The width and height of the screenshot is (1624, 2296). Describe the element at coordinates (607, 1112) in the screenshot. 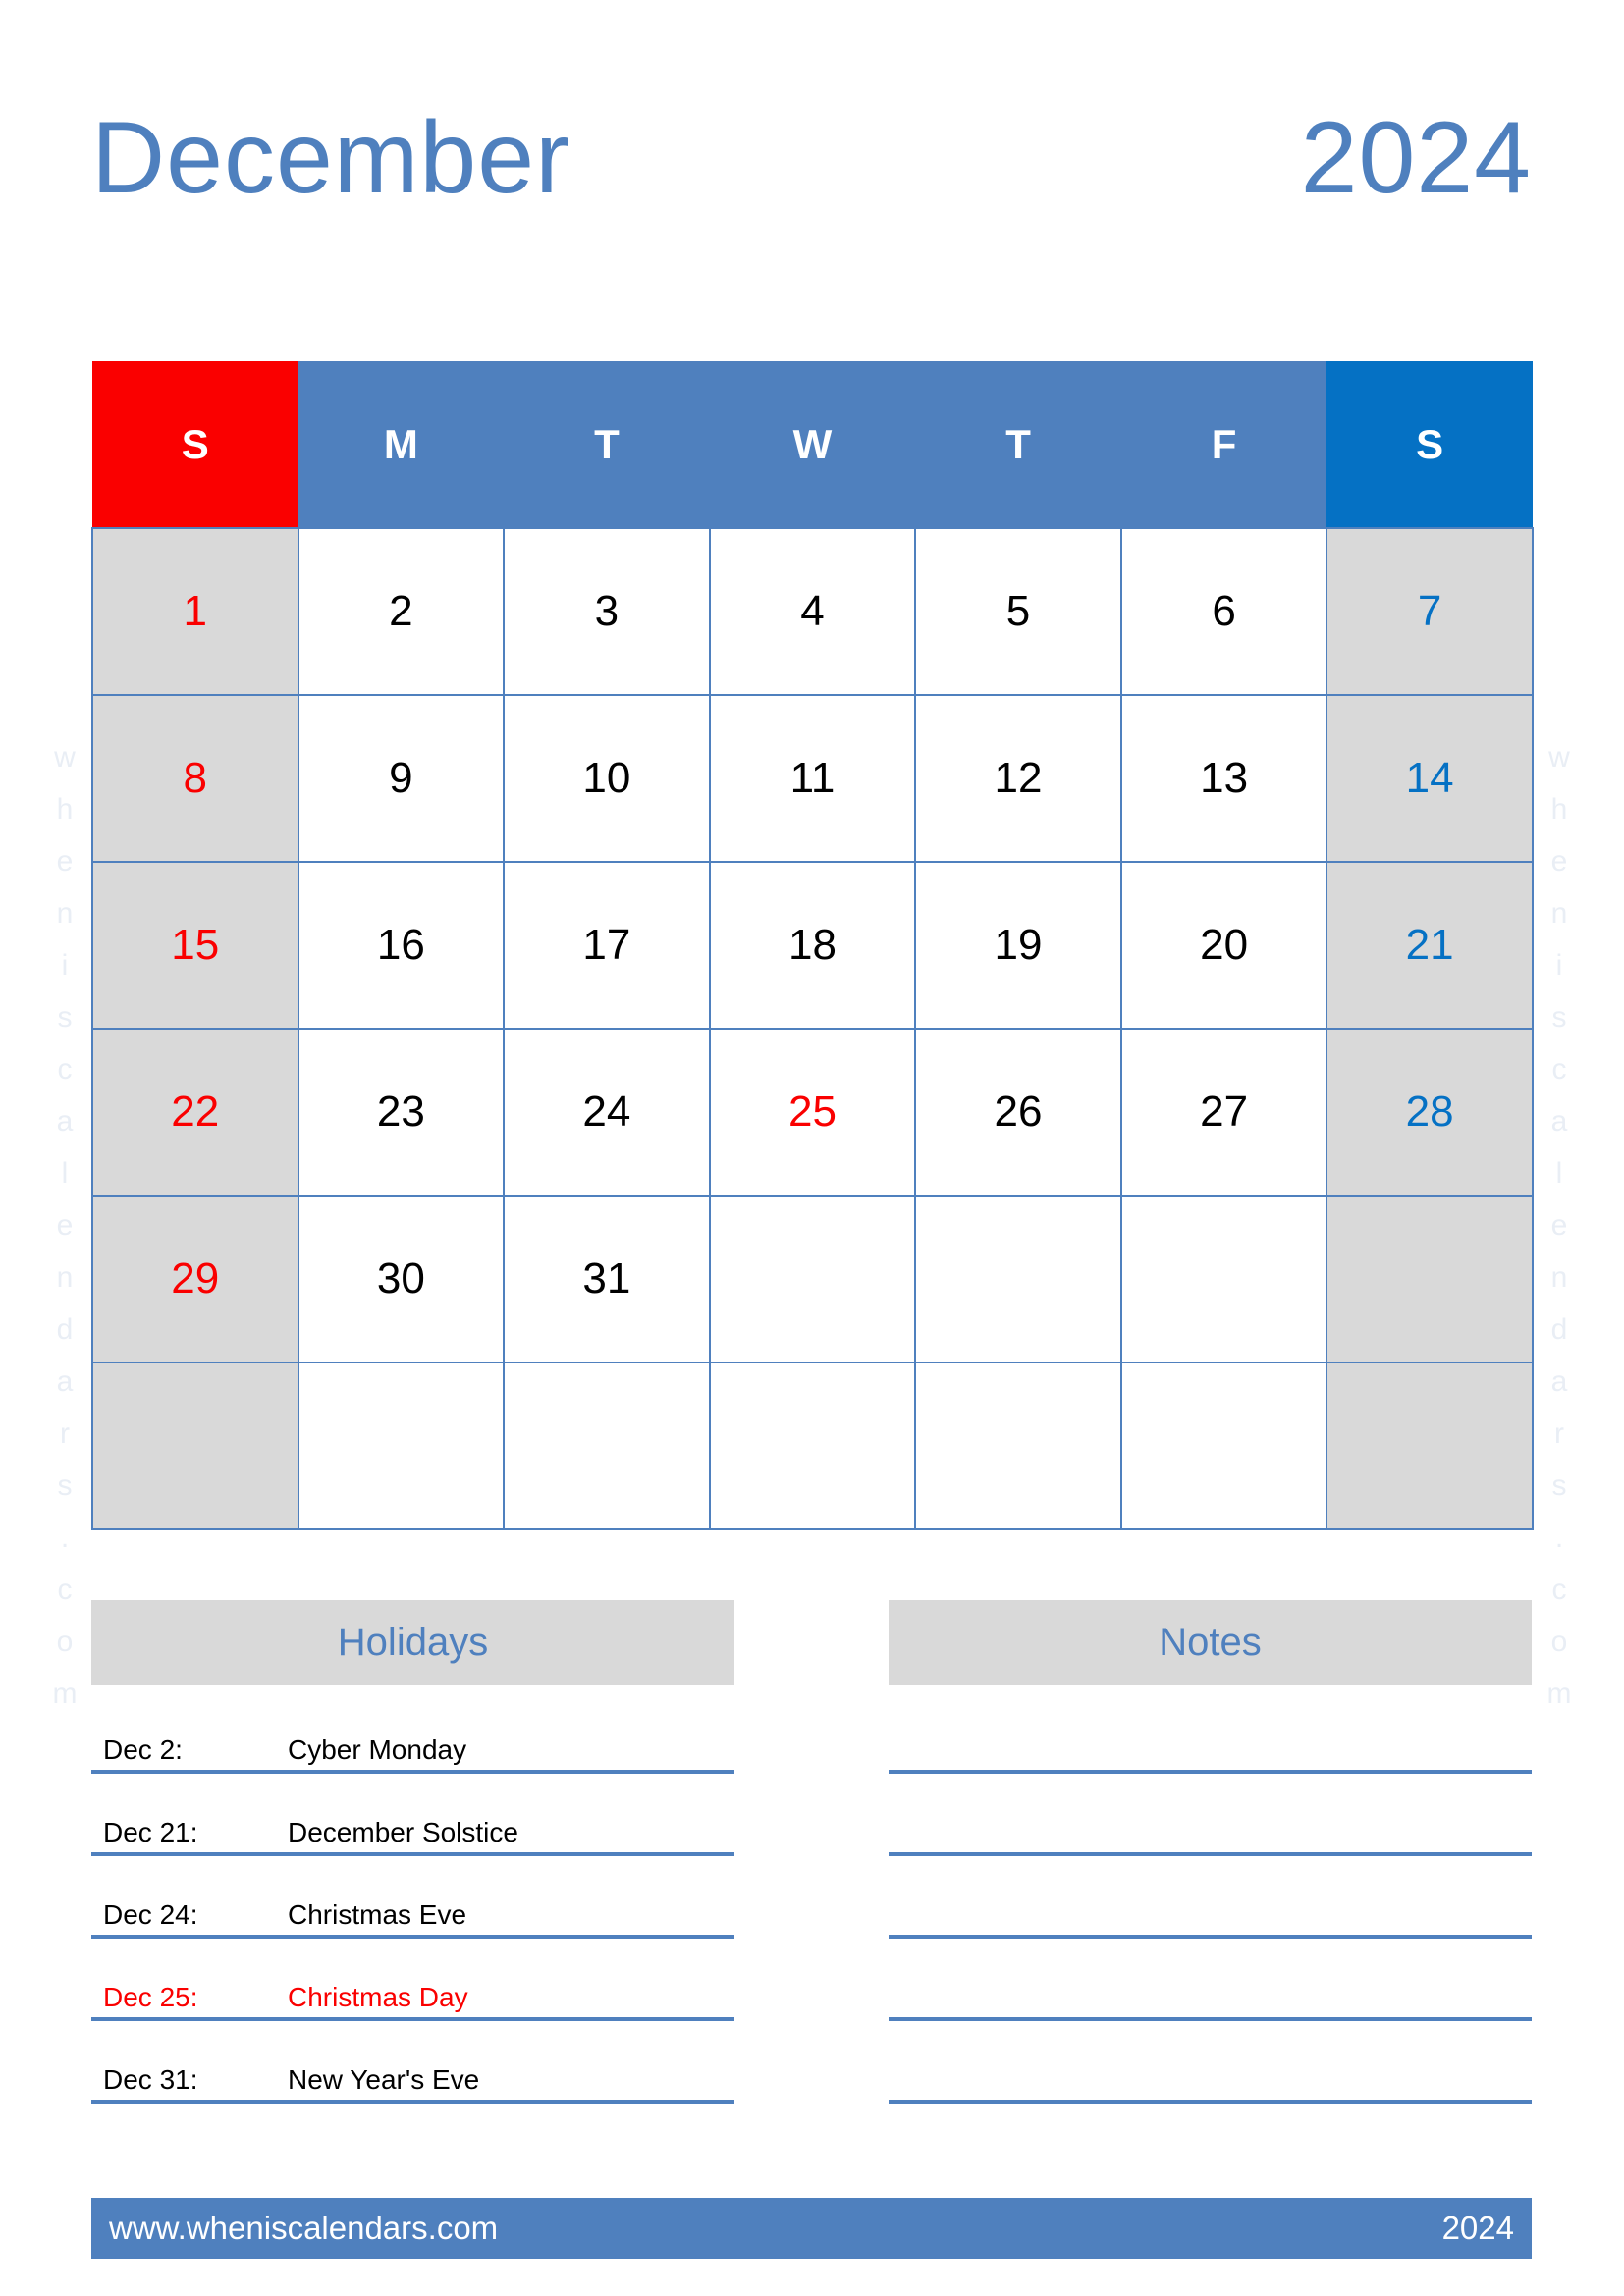

I see `day-cell-24: 24` at that location.